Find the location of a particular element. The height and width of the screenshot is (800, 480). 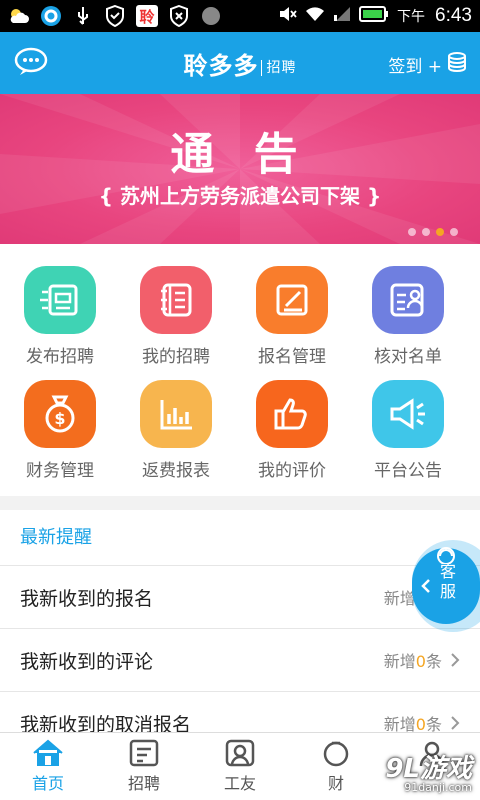

battery-icon is located at coordinates (374, 16).